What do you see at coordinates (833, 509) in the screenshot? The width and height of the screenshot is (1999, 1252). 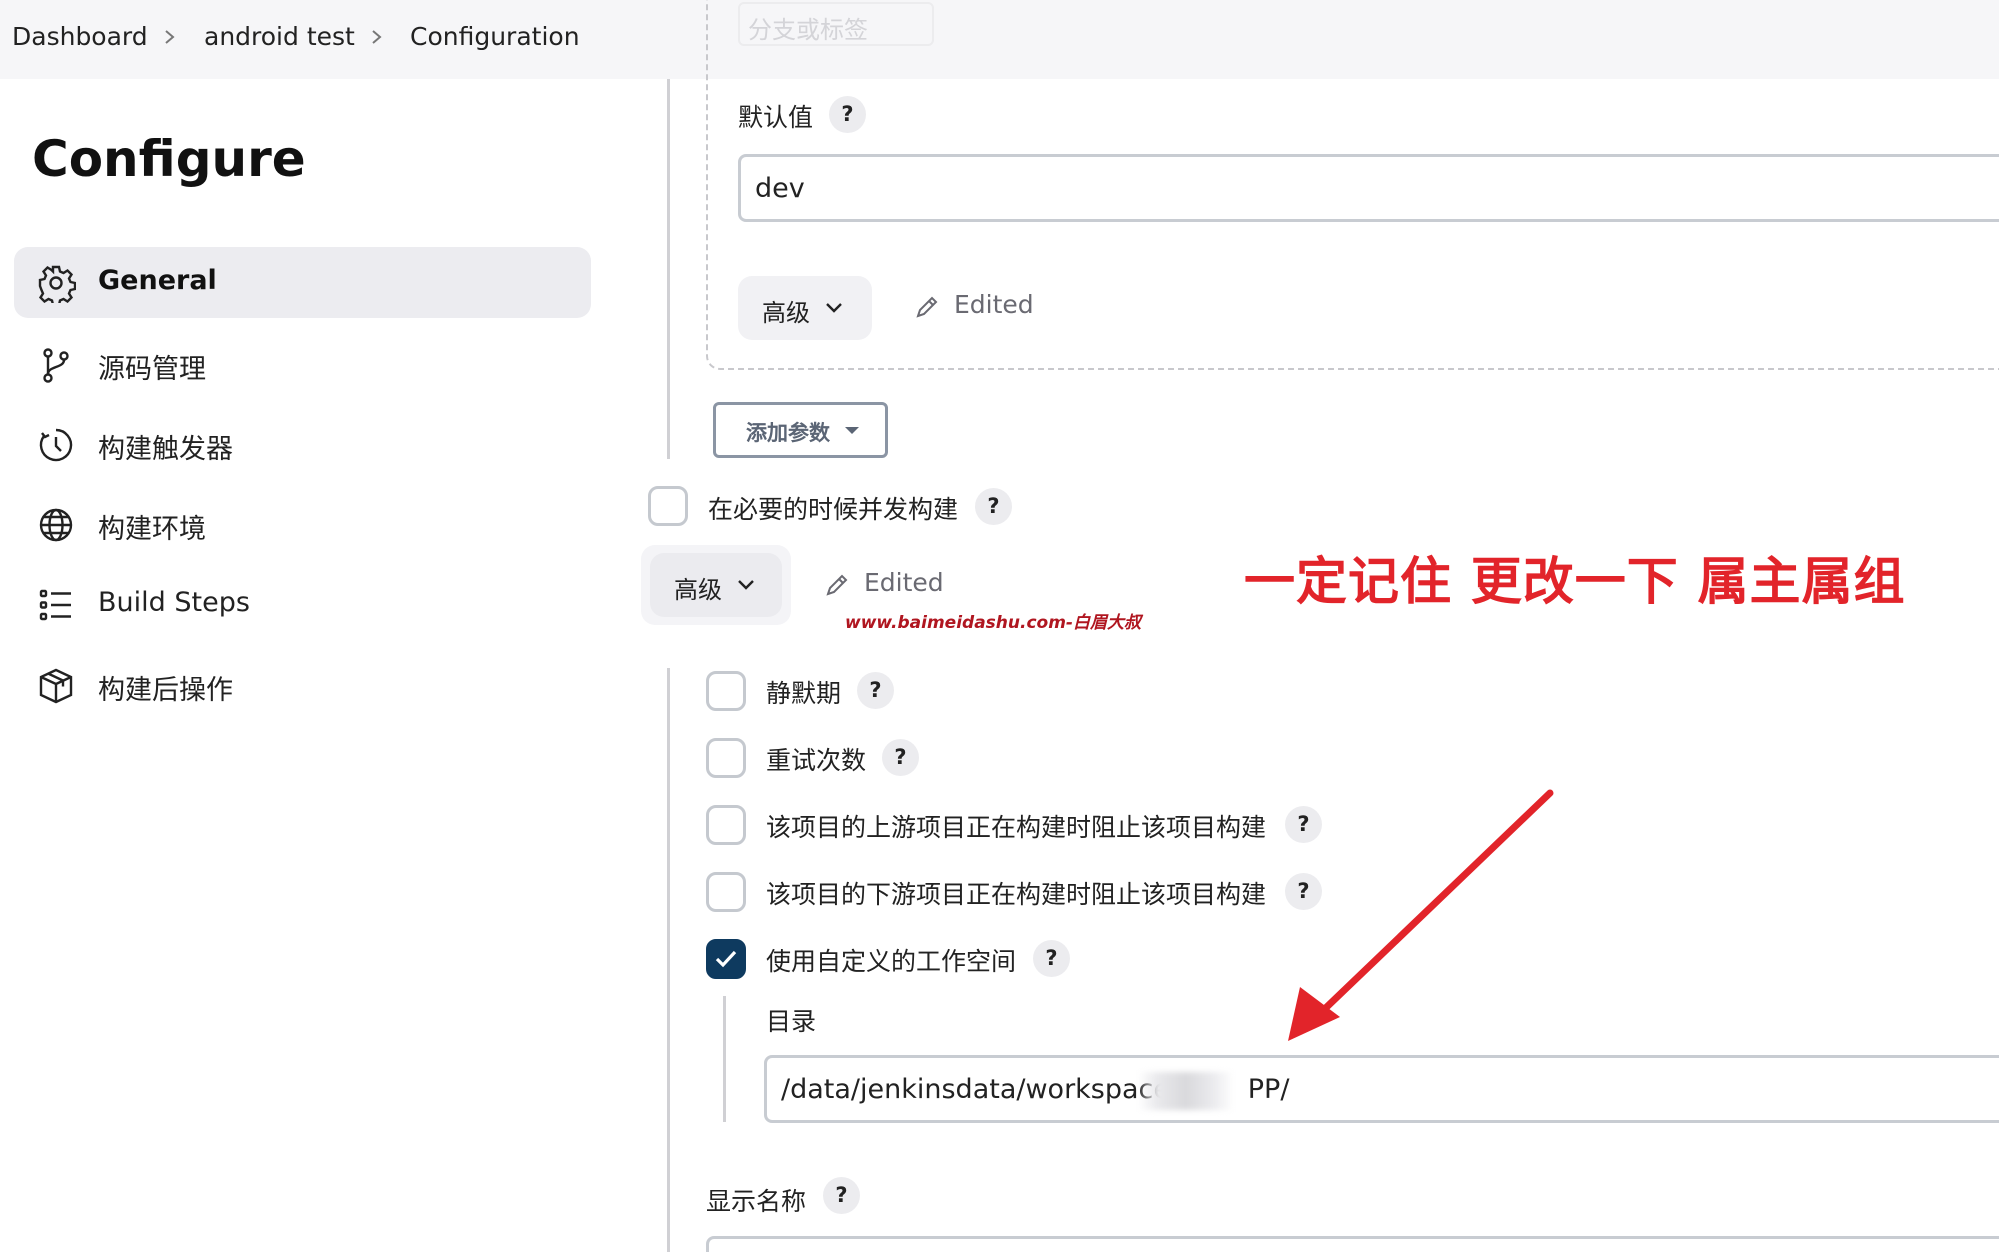 I see `concurrent-build-label: 在必要的时候并发构建` at bounding box center [833, 509].